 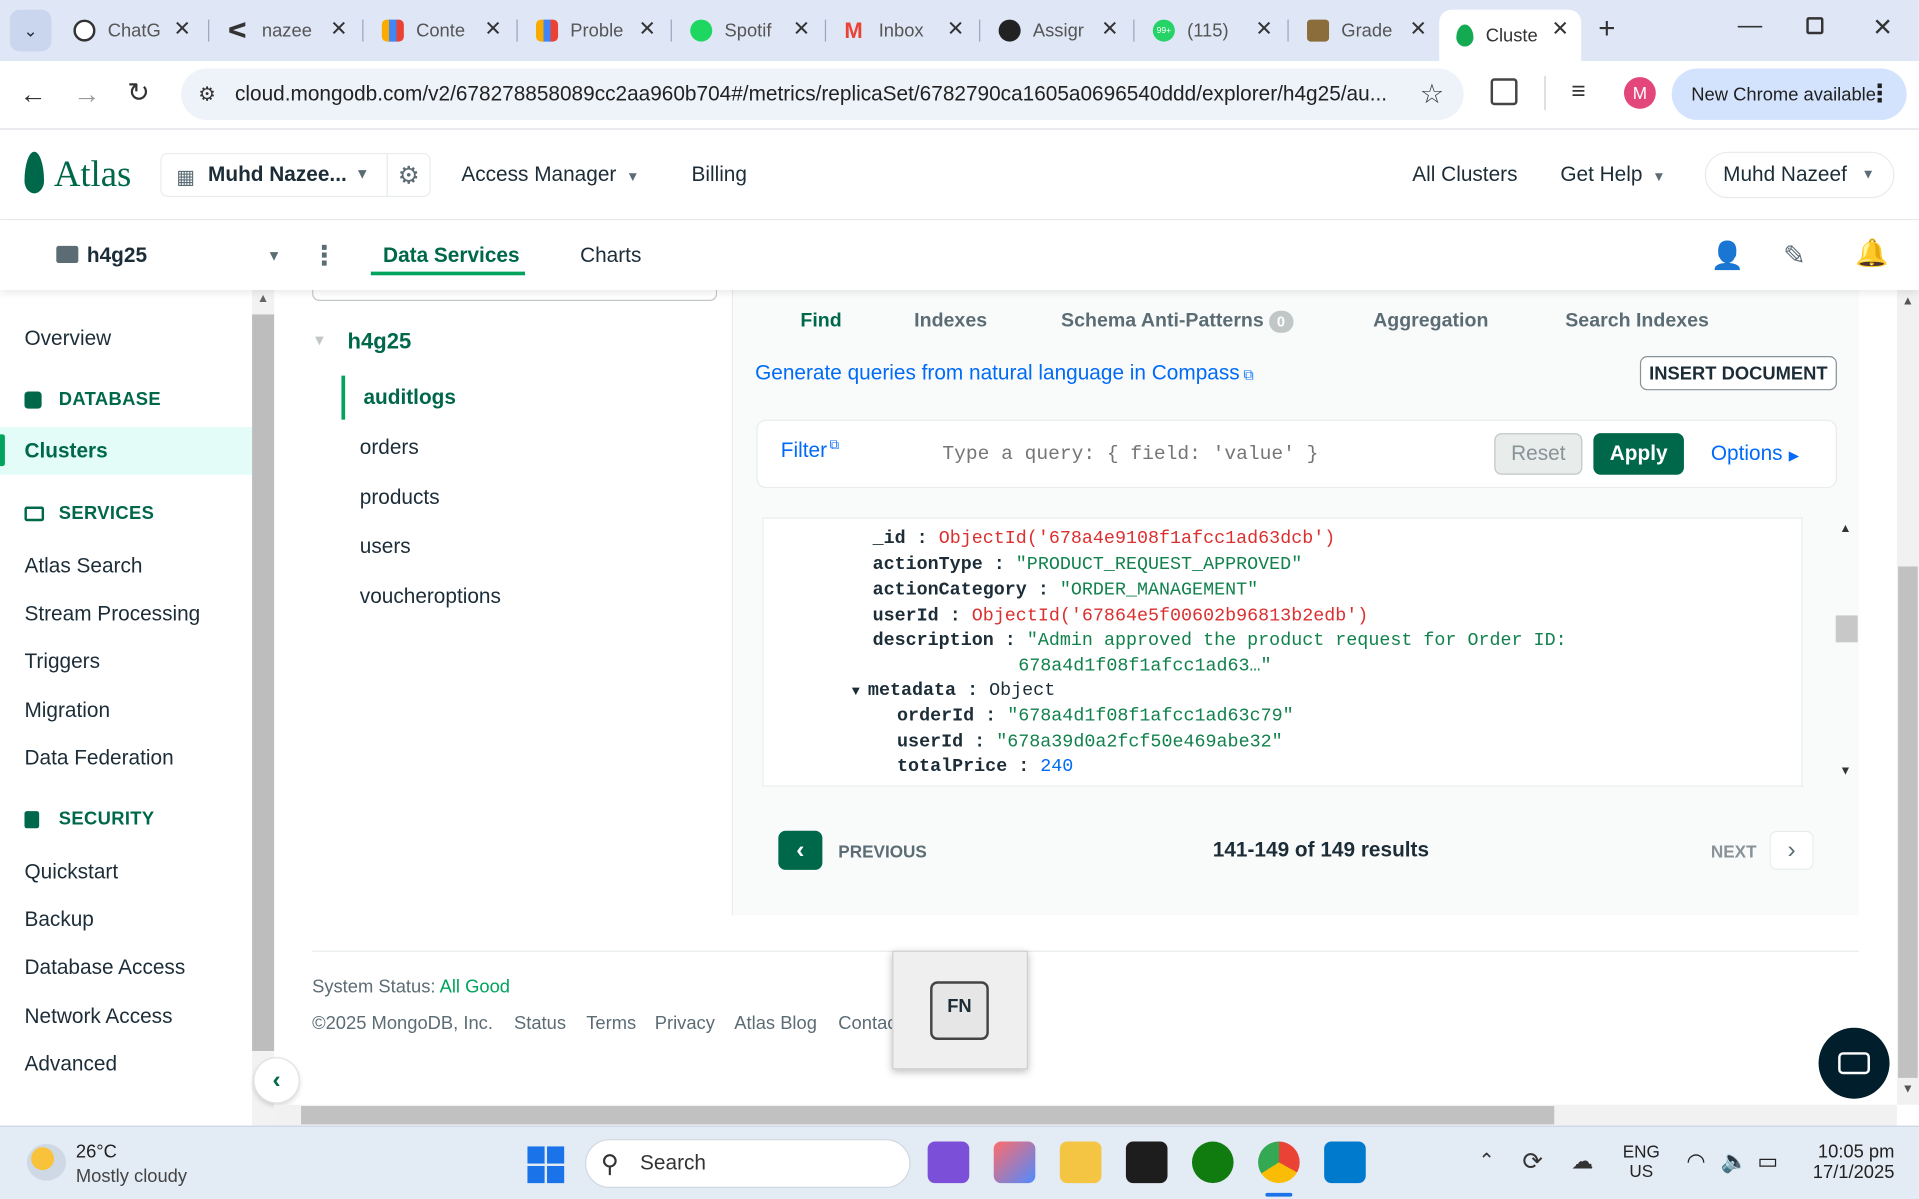 What do you see at coordinates (1430, 322) in the screenshot?
I see `tab-aggregation: Aggregation` at bounding box center [1430, 322].